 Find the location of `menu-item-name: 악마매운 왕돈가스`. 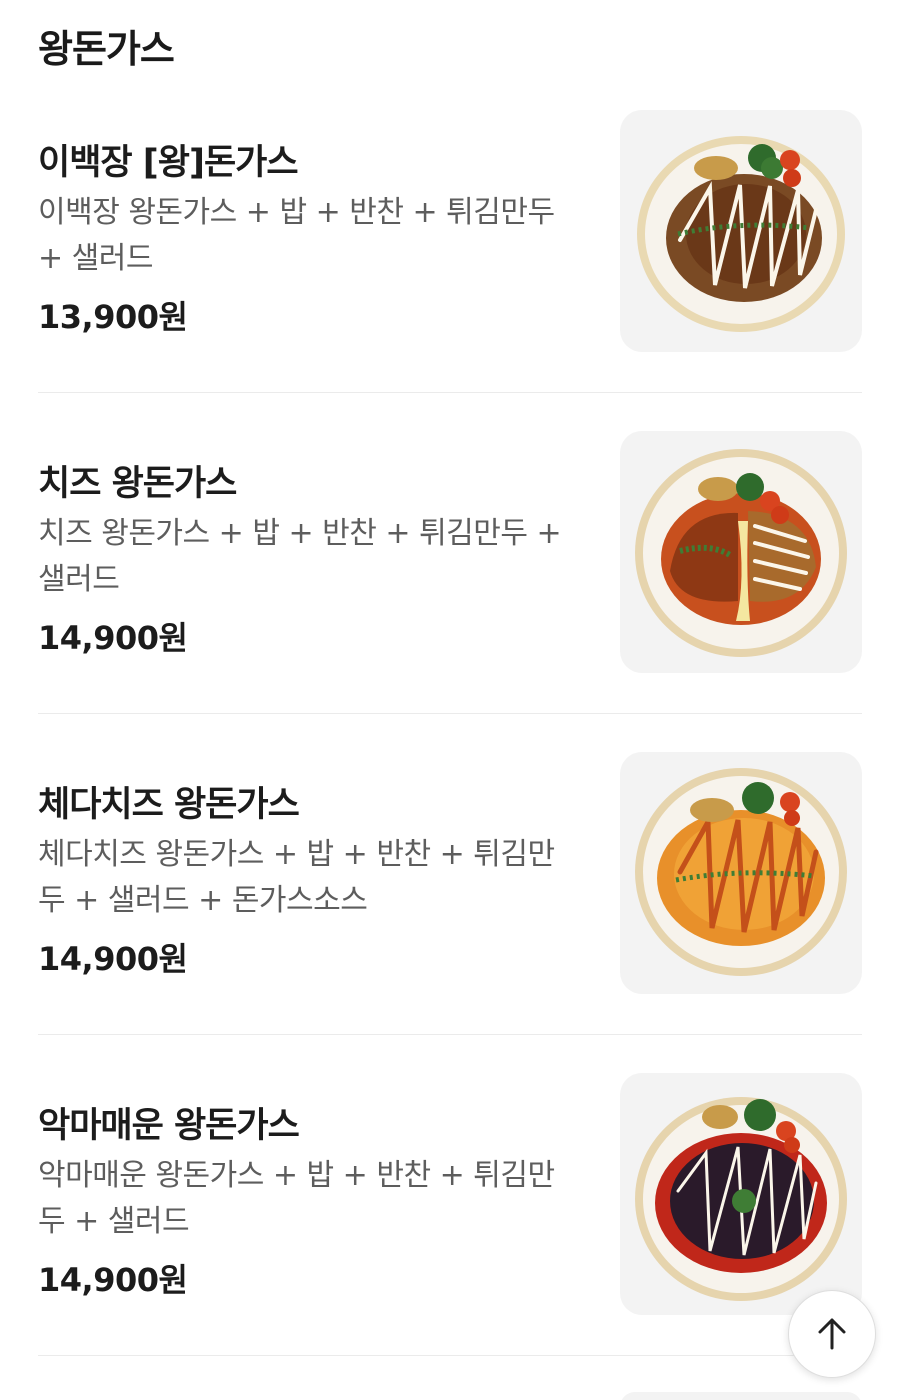

menu-item-name: 악마매운 왕돈가스 is located at coordinates (169, 1126).